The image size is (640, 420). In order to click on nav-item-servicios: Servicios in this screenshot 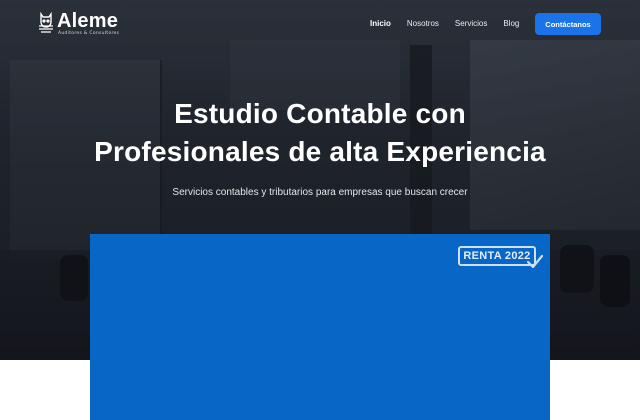, I will do `click(471, 23)`.